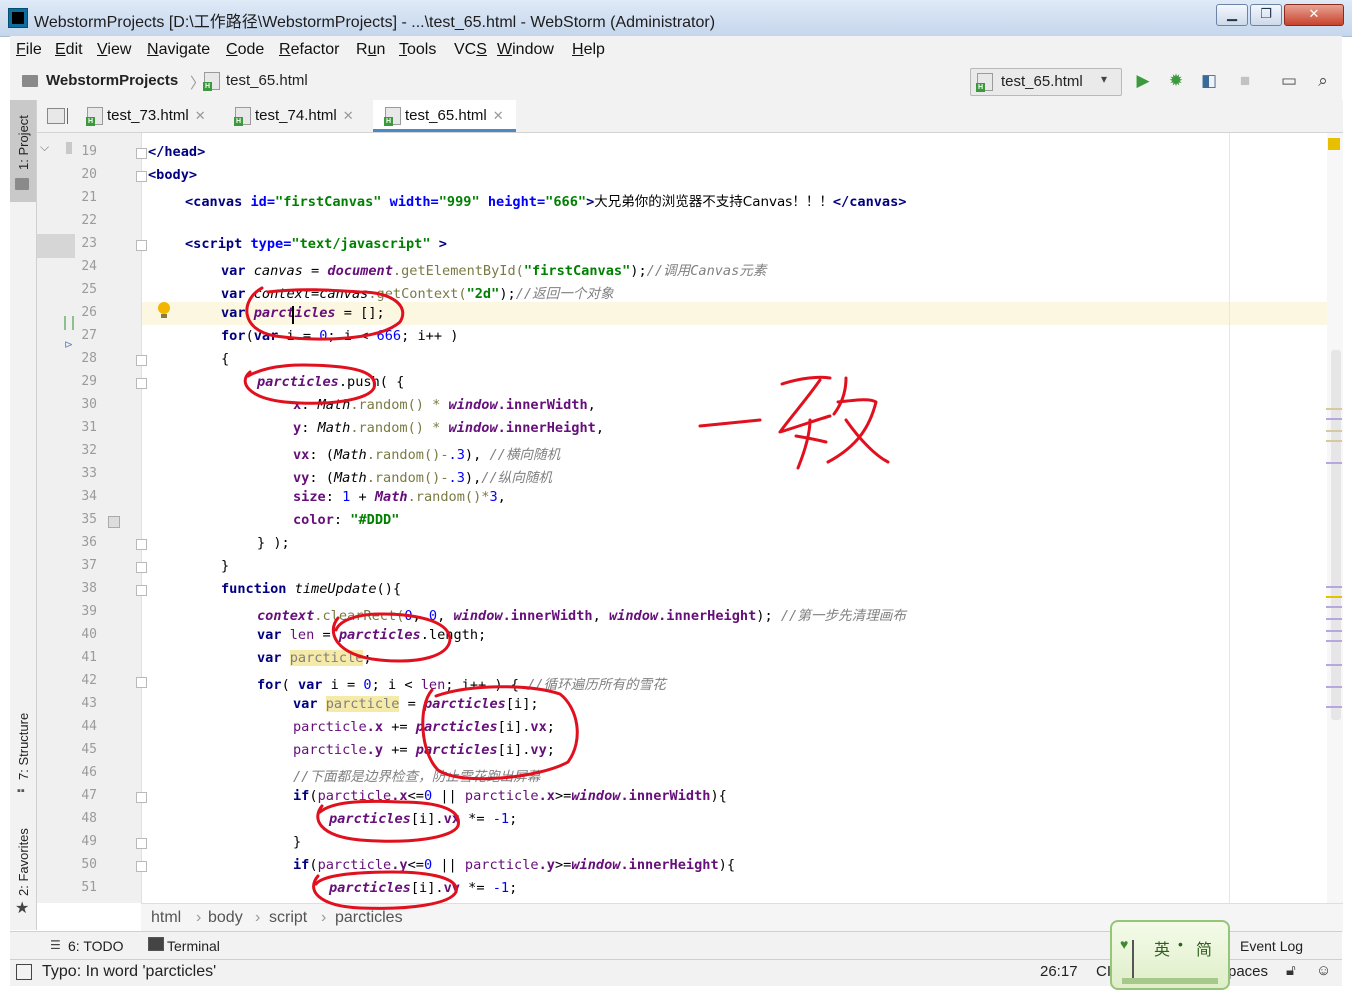 The image size is (1352, 990). Describe the element at coordinates (193, 946) in the screenshot. I see `terminal-tool-button: Terminal` at that location.